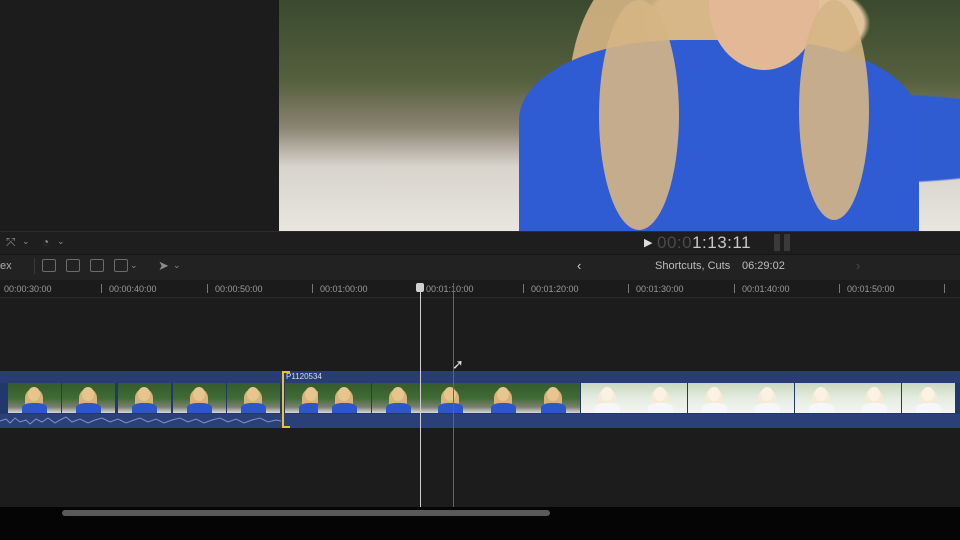  I want to click on timeline-toolbar, so click(480, 267).